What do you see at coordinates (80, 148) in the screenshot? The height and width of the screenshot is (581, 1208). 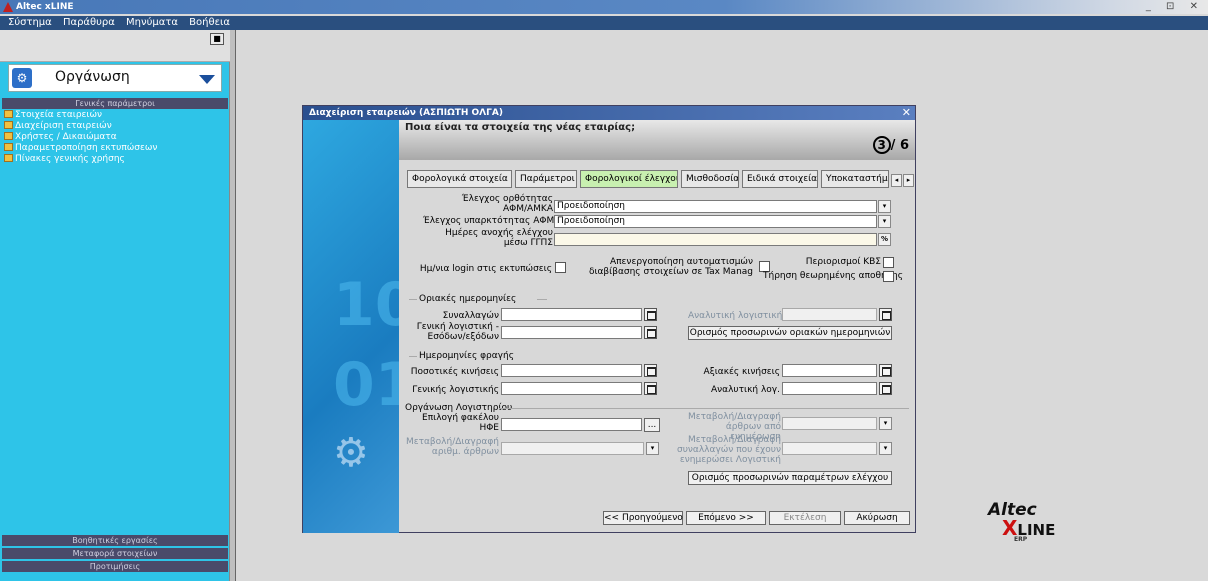 I see `nav-item-print-settings: Παραμετροποίηση εκτυπώσεων` at bounding box center [80, 148].